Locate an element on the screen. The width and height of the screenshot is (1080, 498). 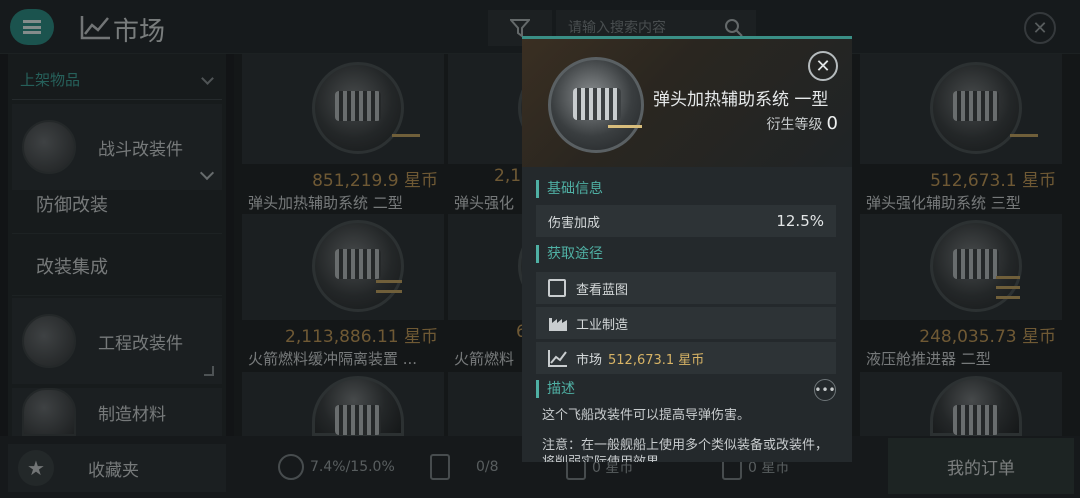
damage-label: 伤害加成 is located at coordinates (574, 223).